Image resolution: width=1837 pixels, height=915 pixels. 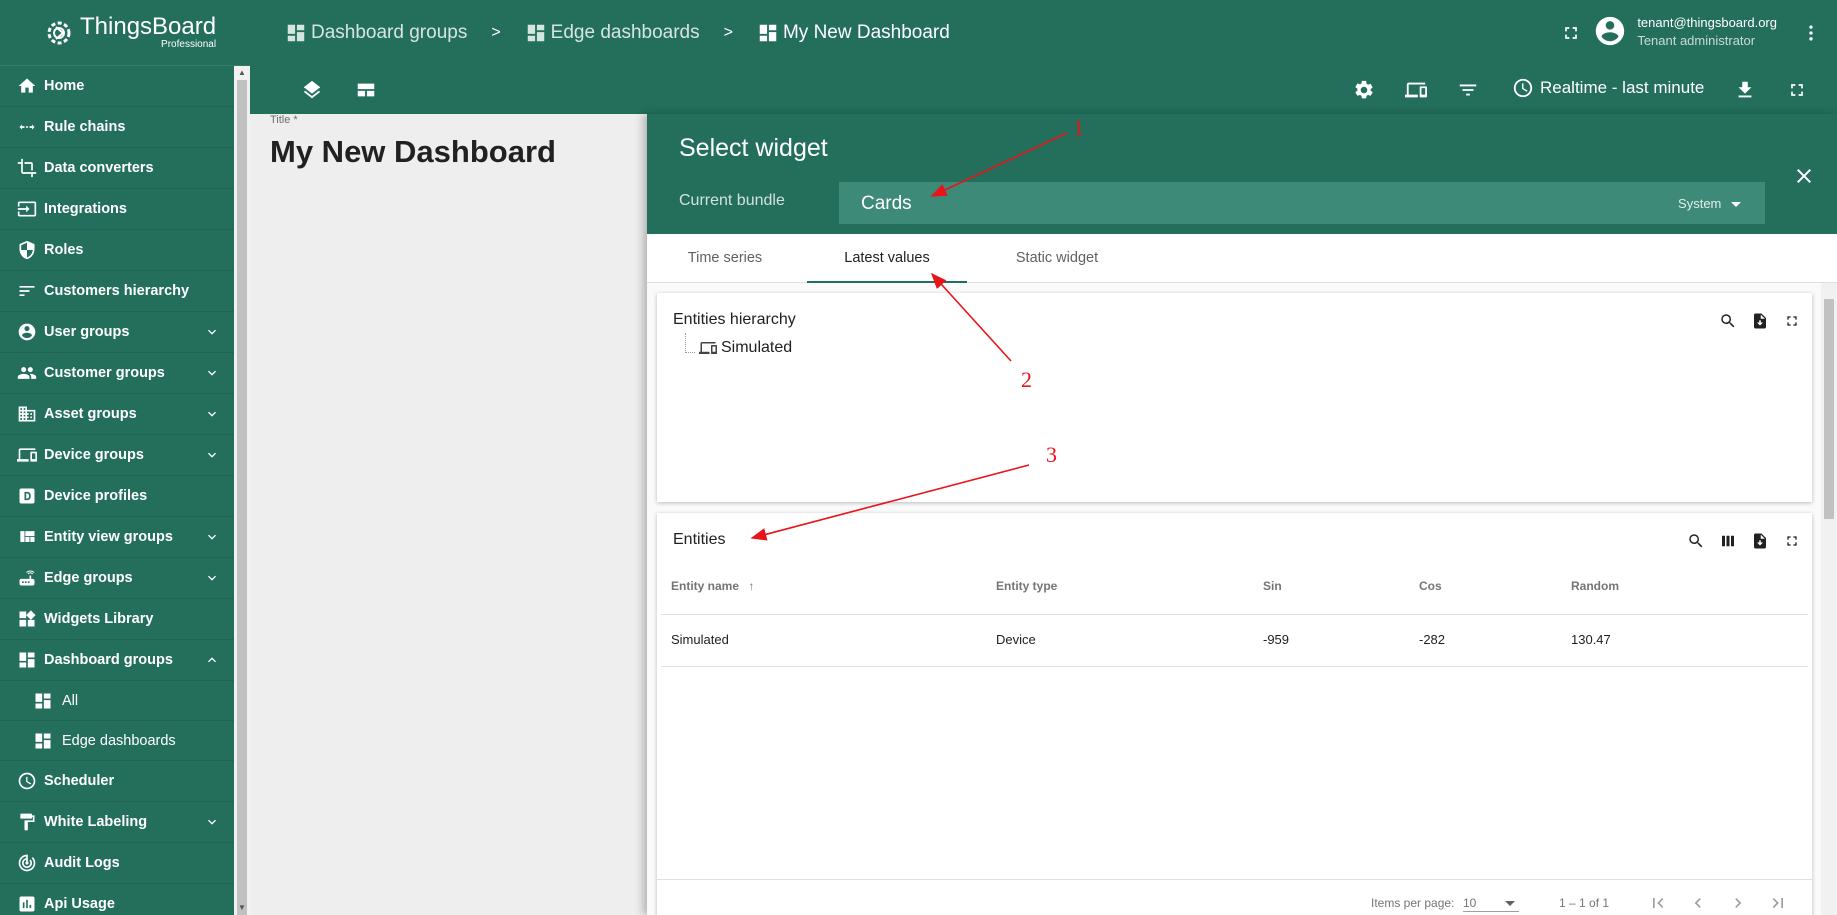 What do you see at coordinates (712, 586) in the screenshot?
I see `column-header-entity-name: Entity name ↑` at bounding box center [712, 586].